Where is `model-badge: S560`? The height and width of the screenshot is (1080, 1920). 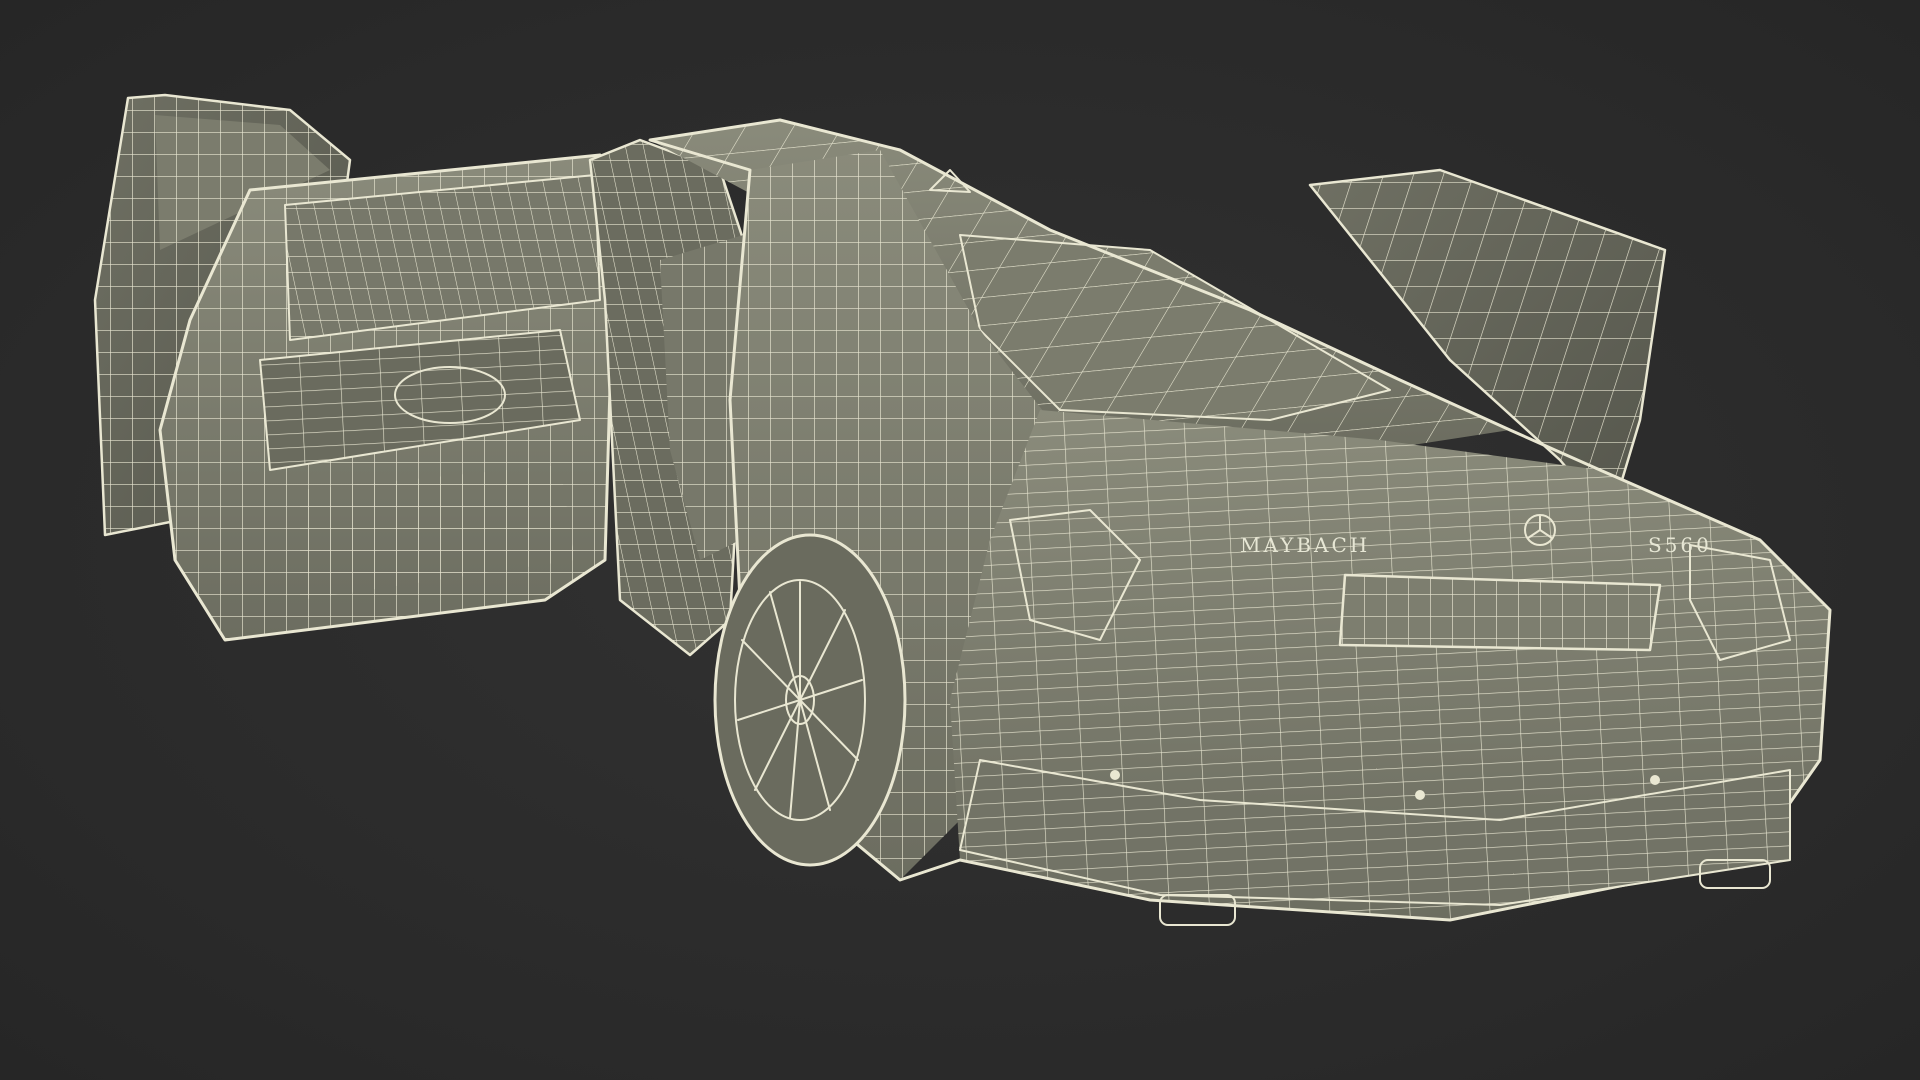 model-badge: S560 is located at coordinates (1680, 545).